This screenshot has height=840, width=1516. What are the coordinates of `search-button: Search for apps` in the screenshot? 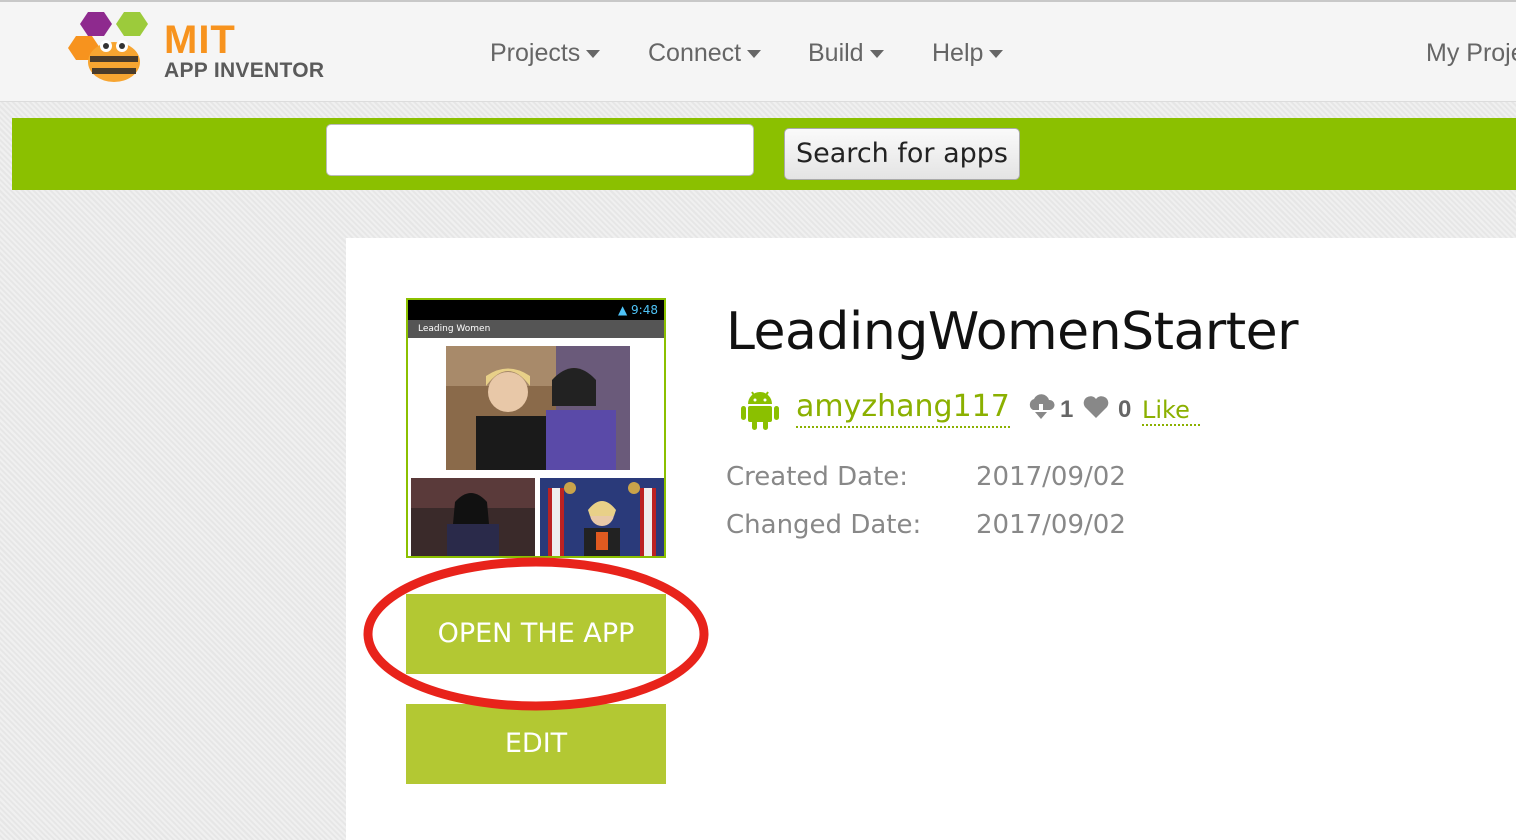 It's located at (902, 154).